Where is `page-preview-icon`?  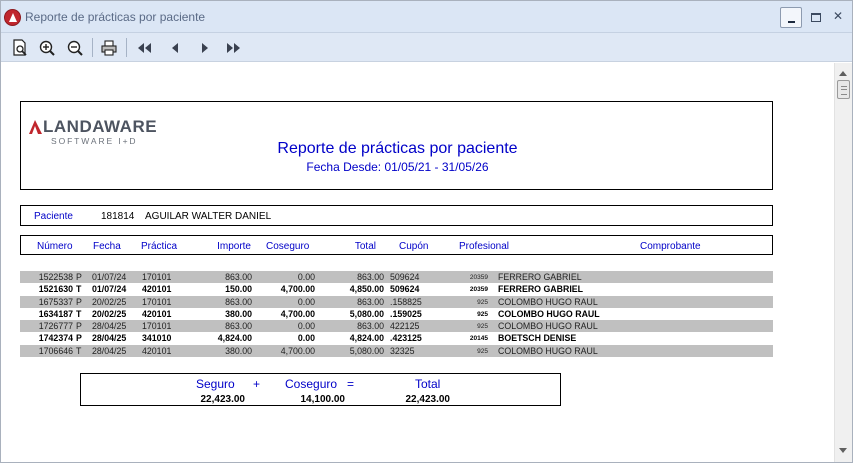
page-preview-icon is located at coordinates (20, 47).